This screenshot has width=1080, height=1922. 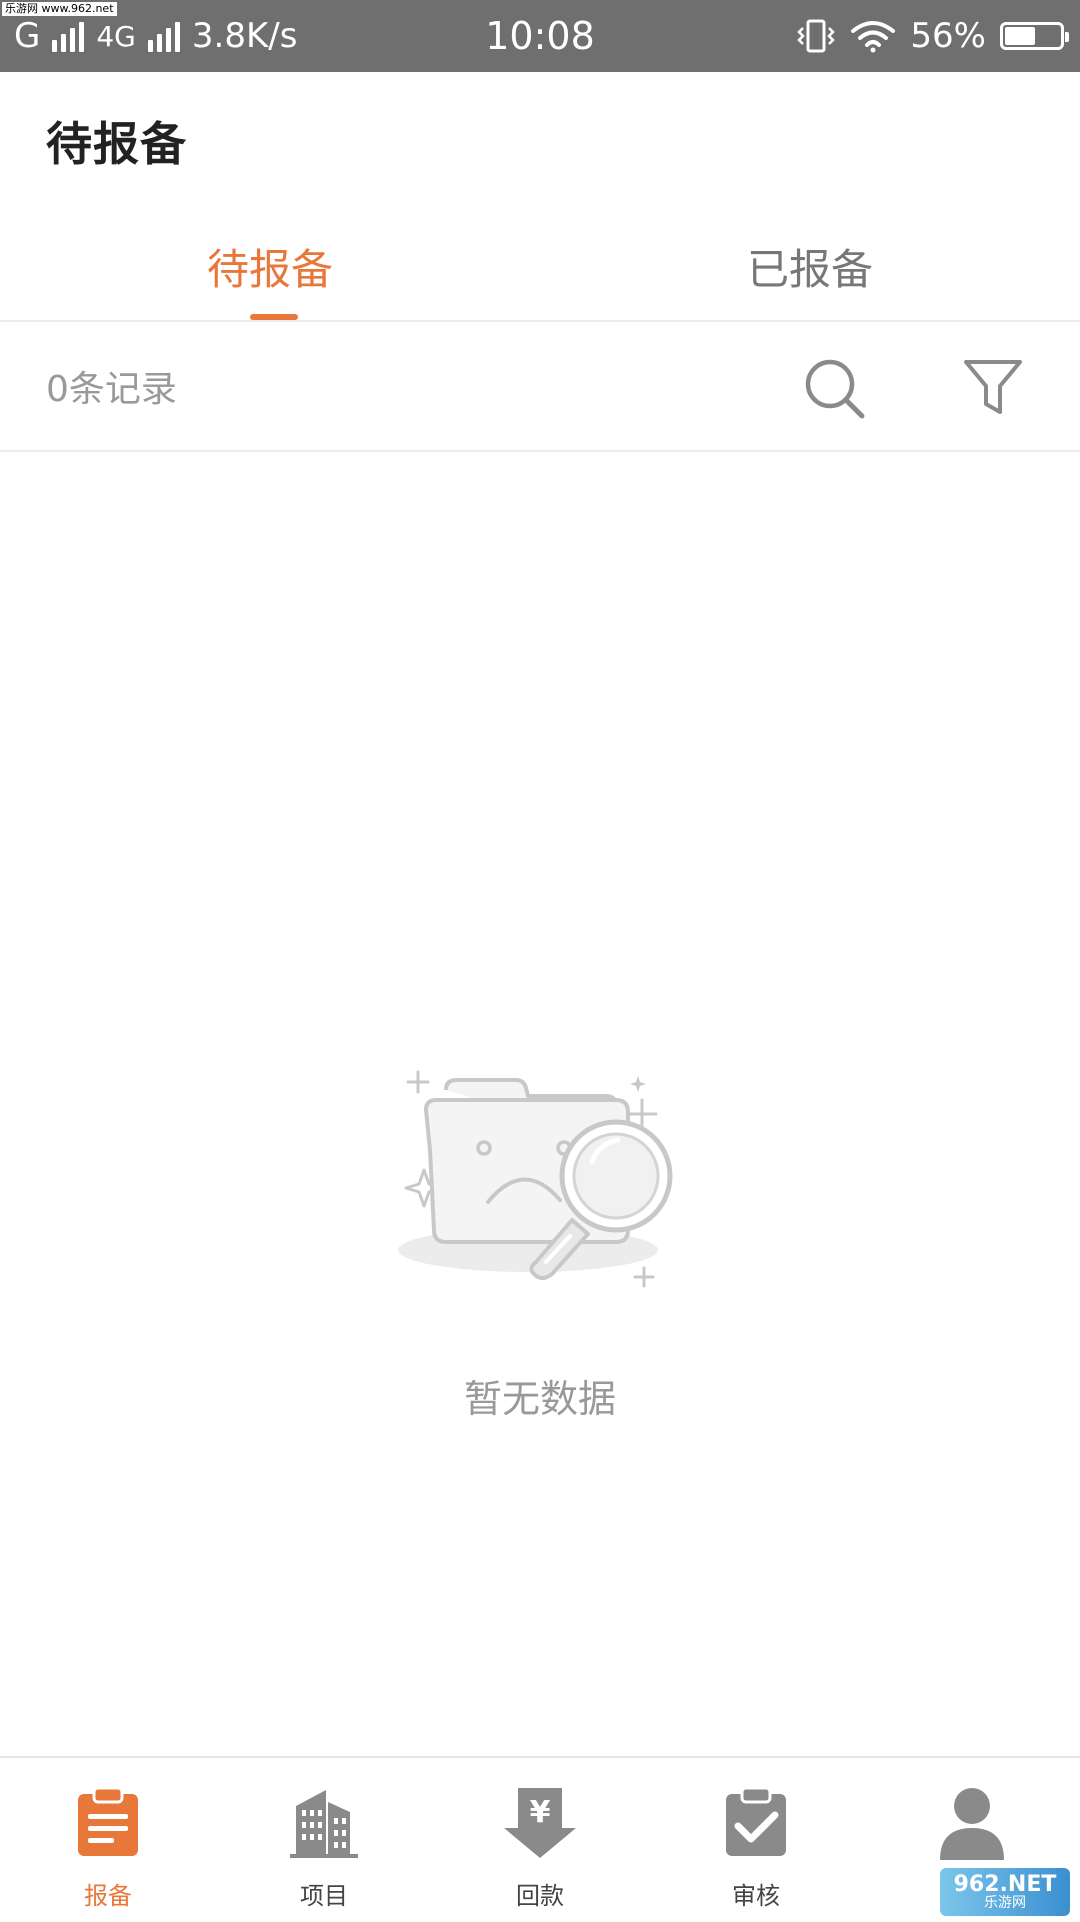 I want to click on nav-item-report: 报备, so click(x=108, y=1840).